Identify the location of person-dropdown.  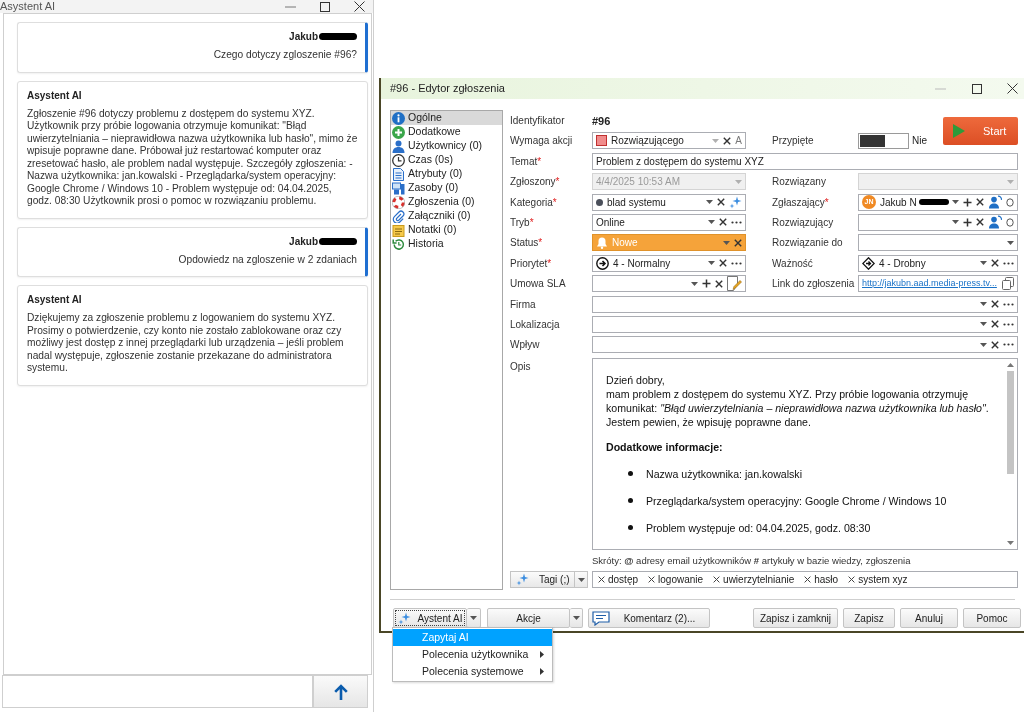
(938, 222).